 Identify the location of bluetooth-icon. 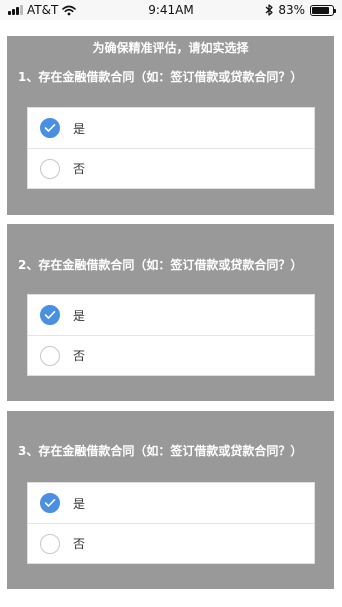
(269, 10).